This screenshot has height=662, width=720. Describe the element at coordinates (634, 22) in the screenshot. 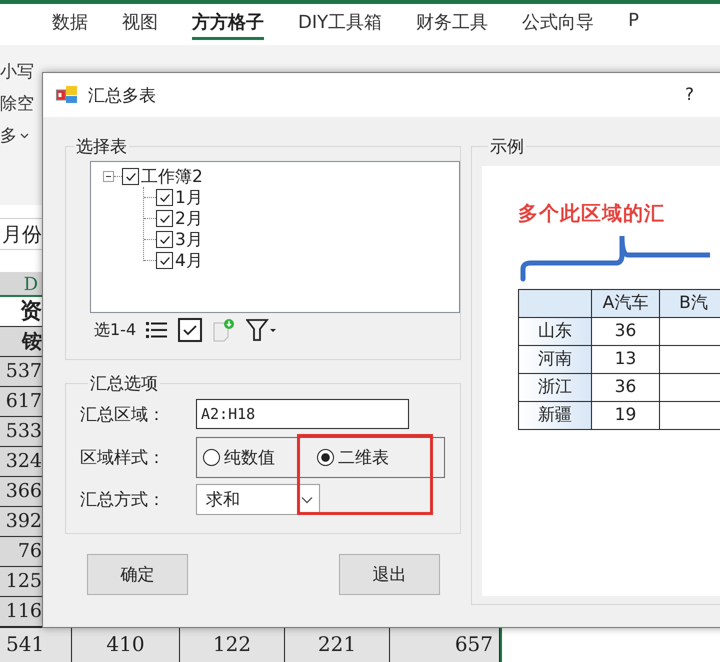

I see `ribbon-tab: P` at that location.